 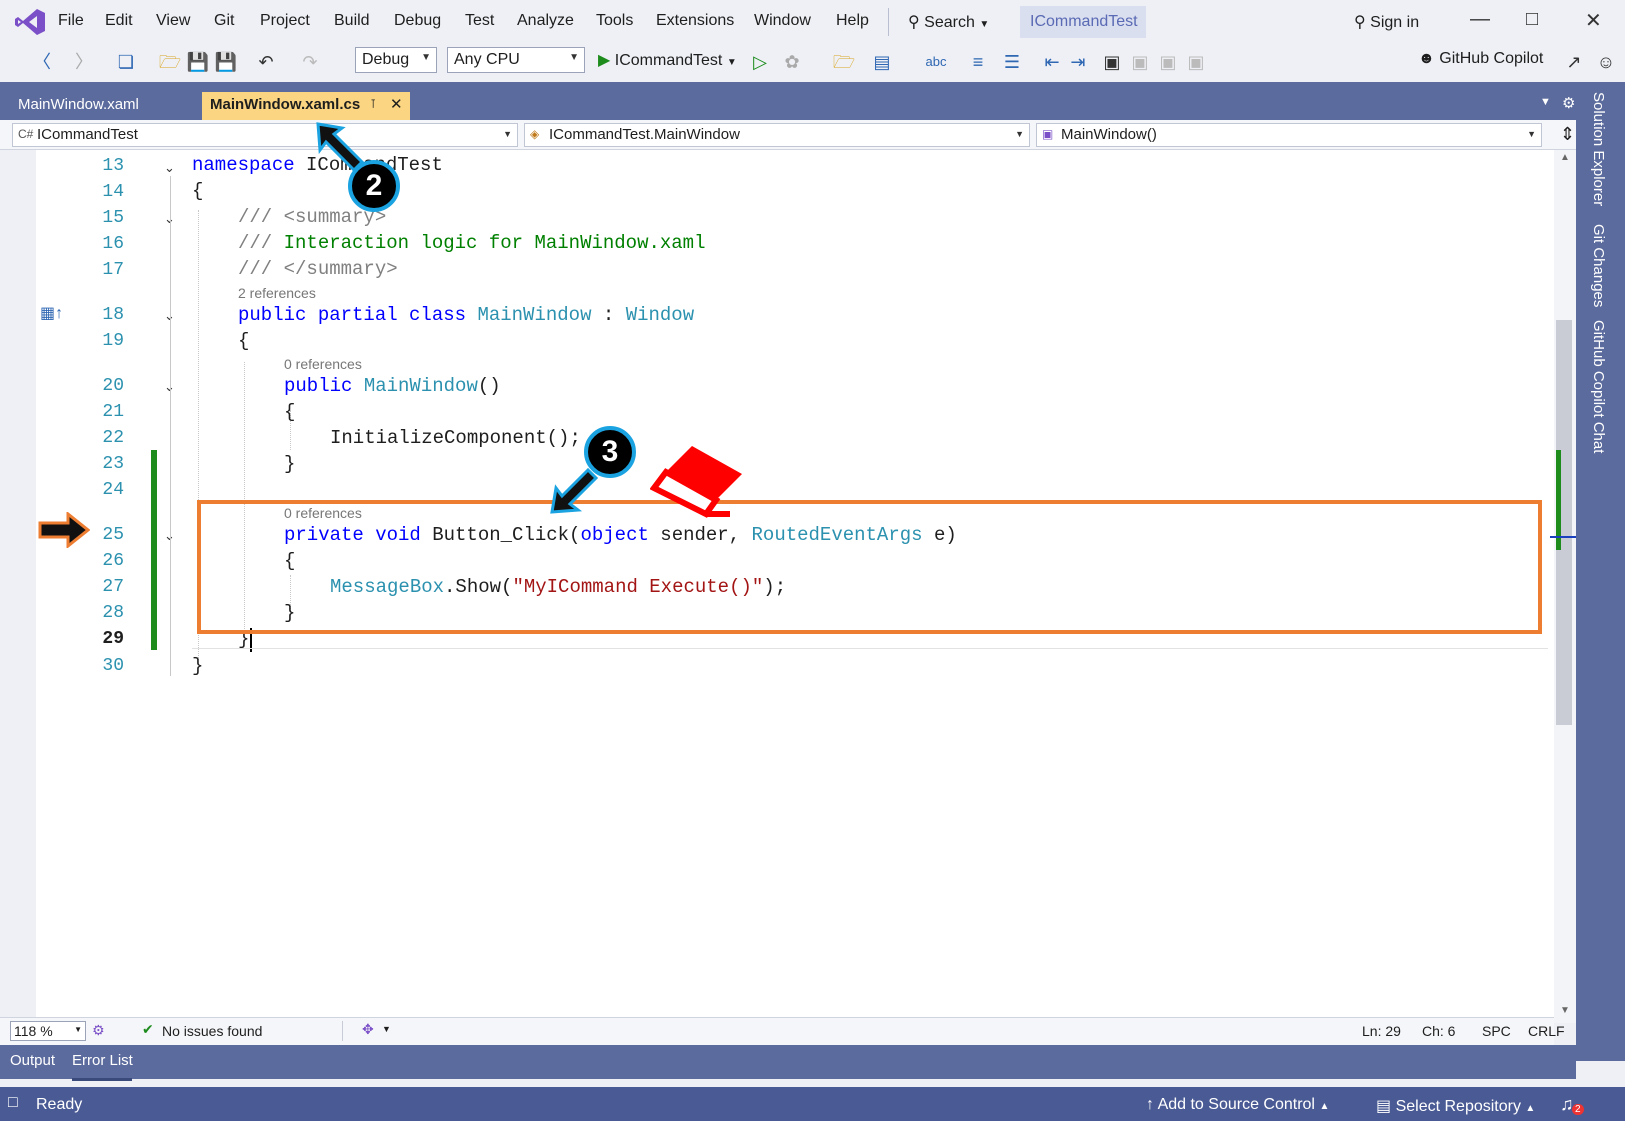 I want to click on error-list-tab: Error List, so click(x=102, y=1060).